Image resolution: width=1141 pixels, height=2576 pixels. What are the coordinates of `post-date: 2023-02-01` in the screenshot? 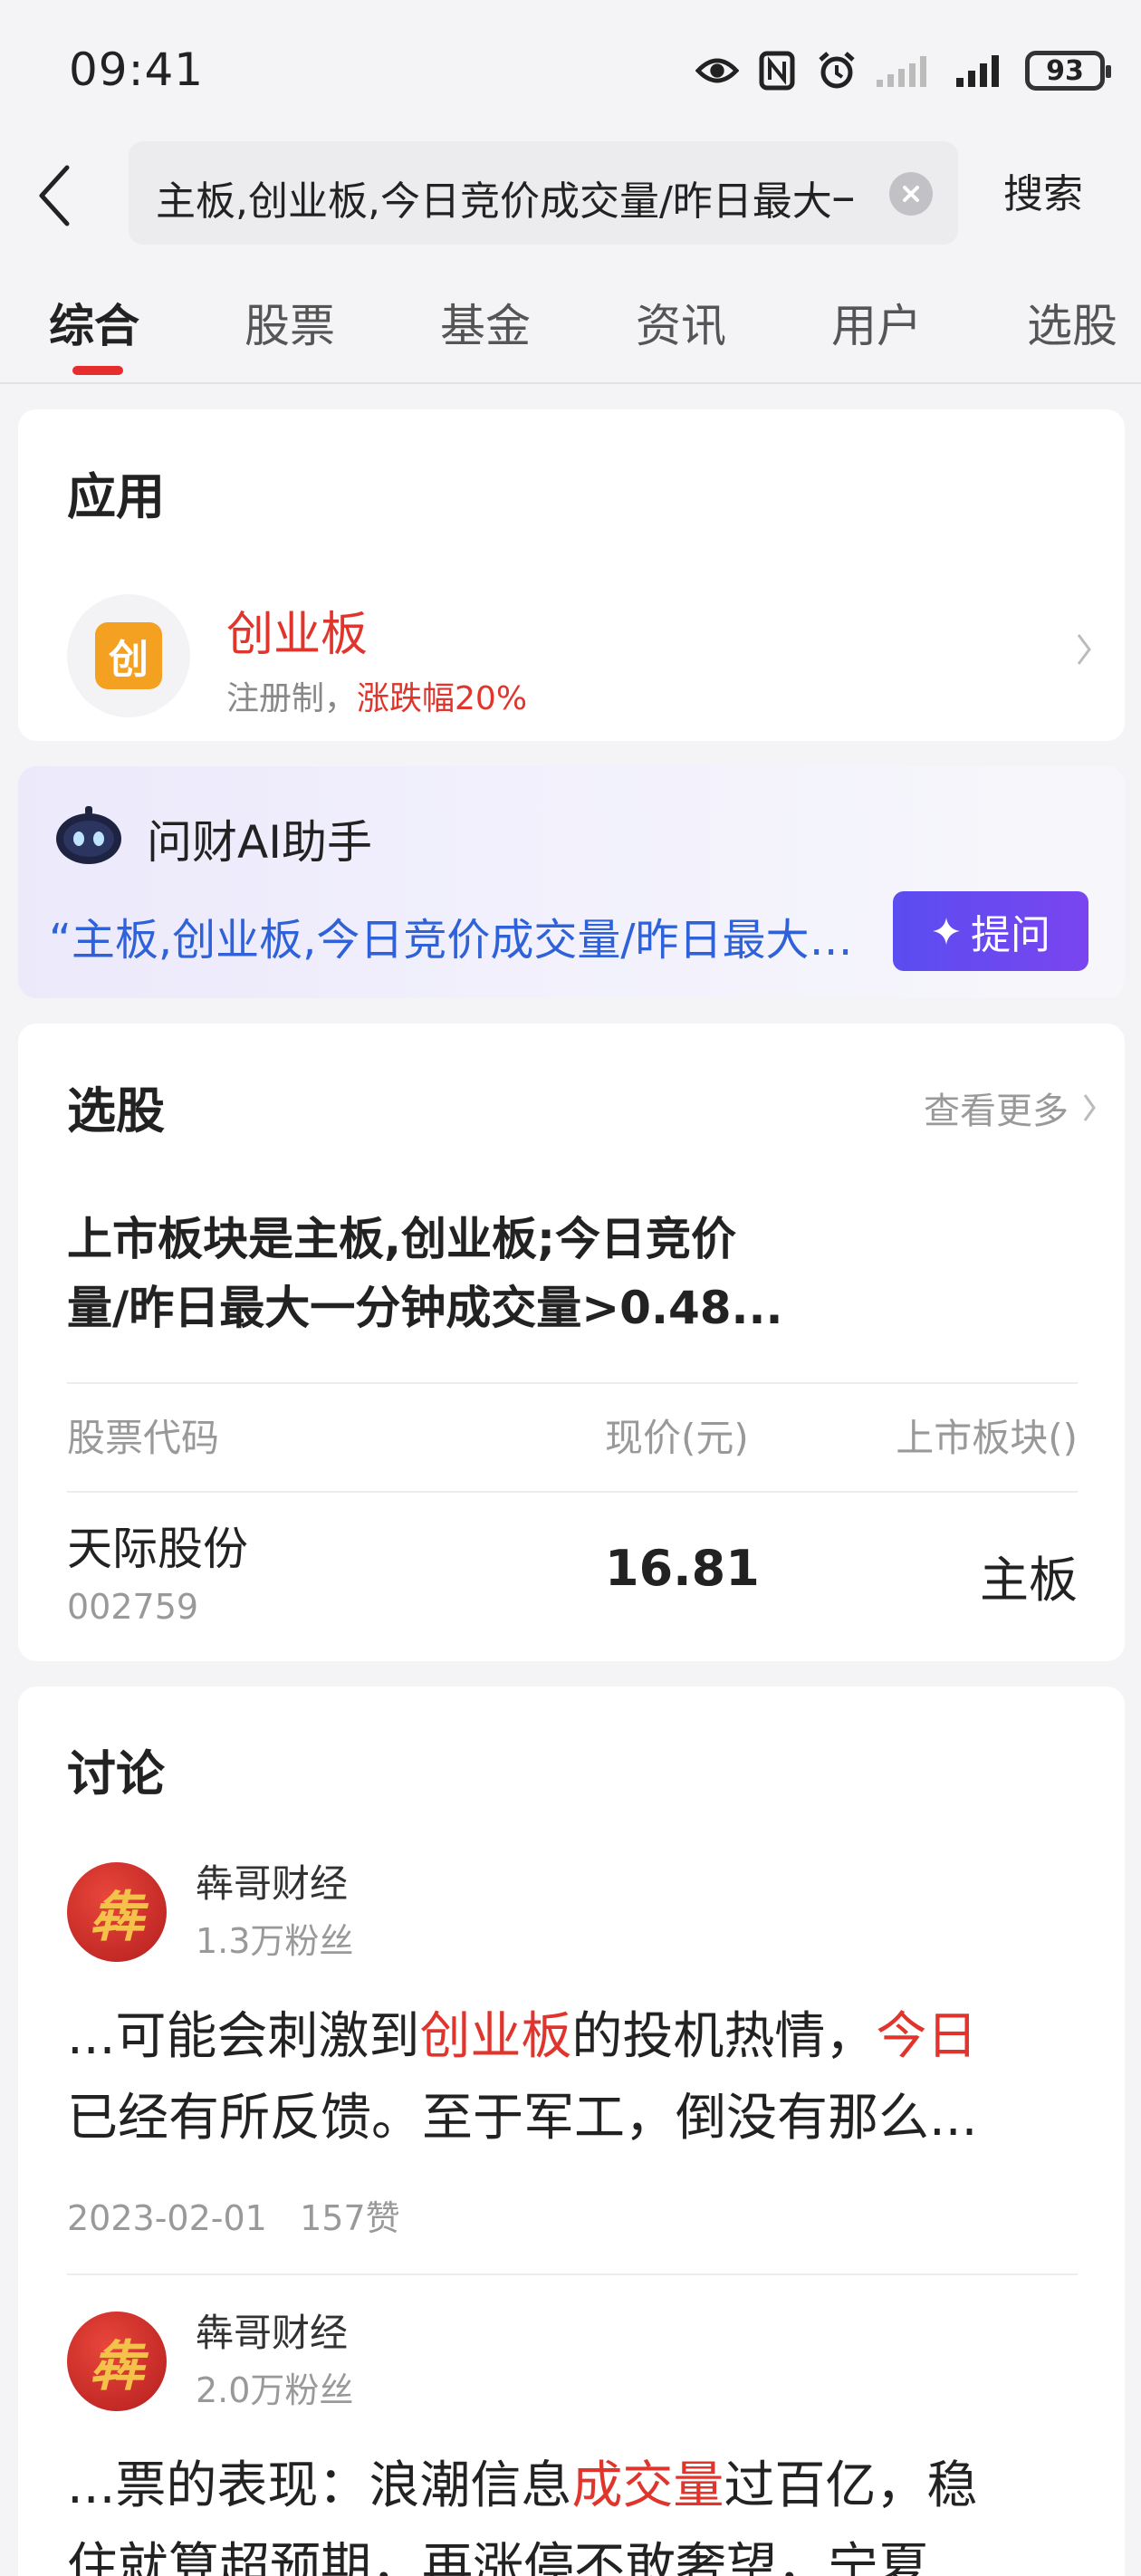 It's located at (167, 2218).